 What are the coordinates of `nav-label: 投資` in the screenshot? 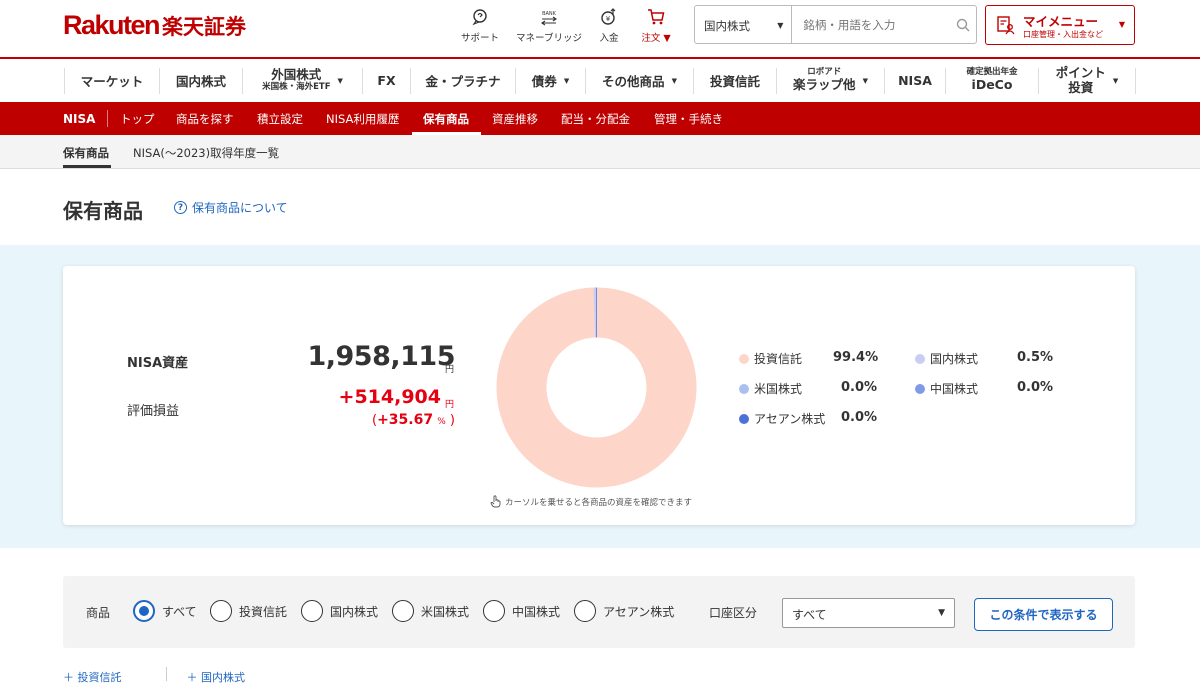 It's located at (1081, 87).